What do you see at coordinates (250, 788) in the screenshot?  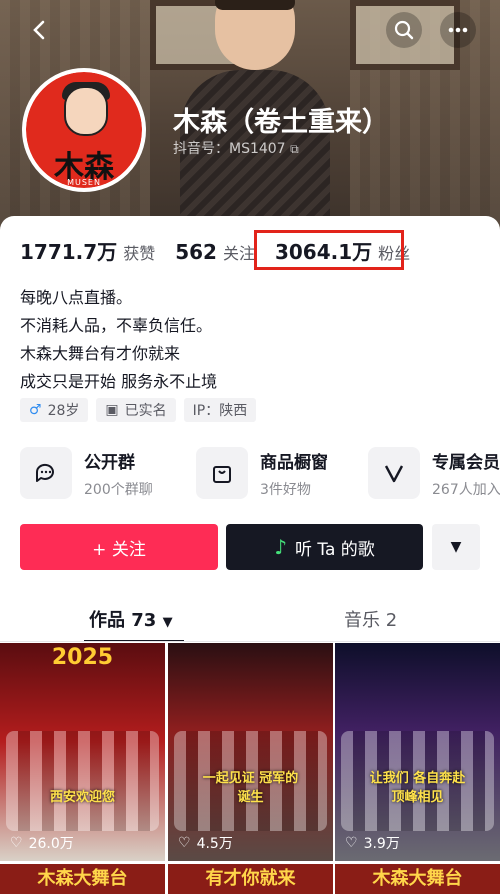 I see `video-sticker: 一起见证 冠军的诞生` at bounding box center [250, 788].